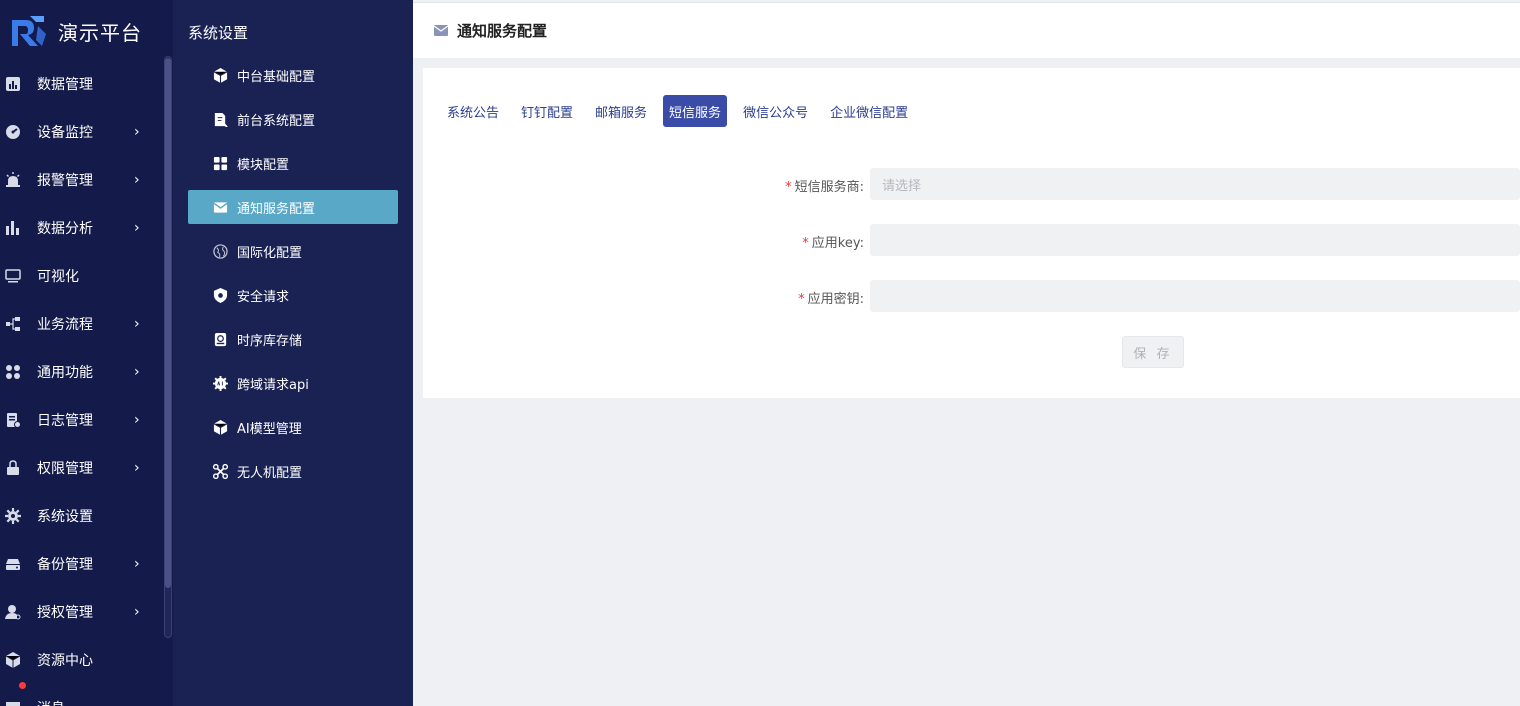 The image size is (1520, 706). Describe the element at coordinates (827, 187) in the screenshot. I see `provider-label-text: 短信服务商` at that location.